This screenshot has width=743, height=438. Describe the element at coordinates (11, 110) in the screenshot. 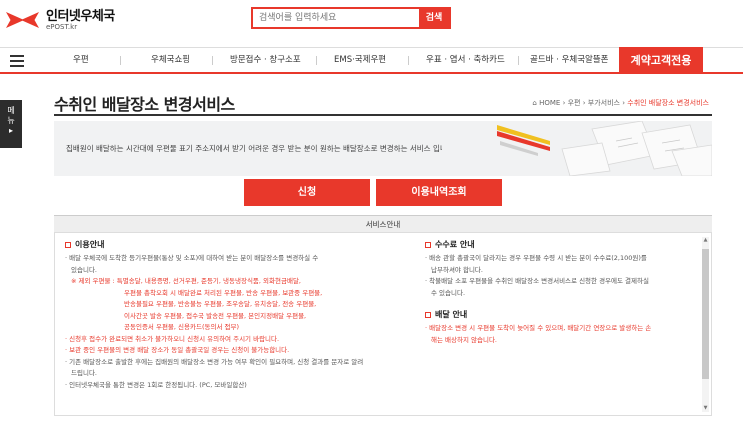

I see `side-tab-label-1: 메` at that location.